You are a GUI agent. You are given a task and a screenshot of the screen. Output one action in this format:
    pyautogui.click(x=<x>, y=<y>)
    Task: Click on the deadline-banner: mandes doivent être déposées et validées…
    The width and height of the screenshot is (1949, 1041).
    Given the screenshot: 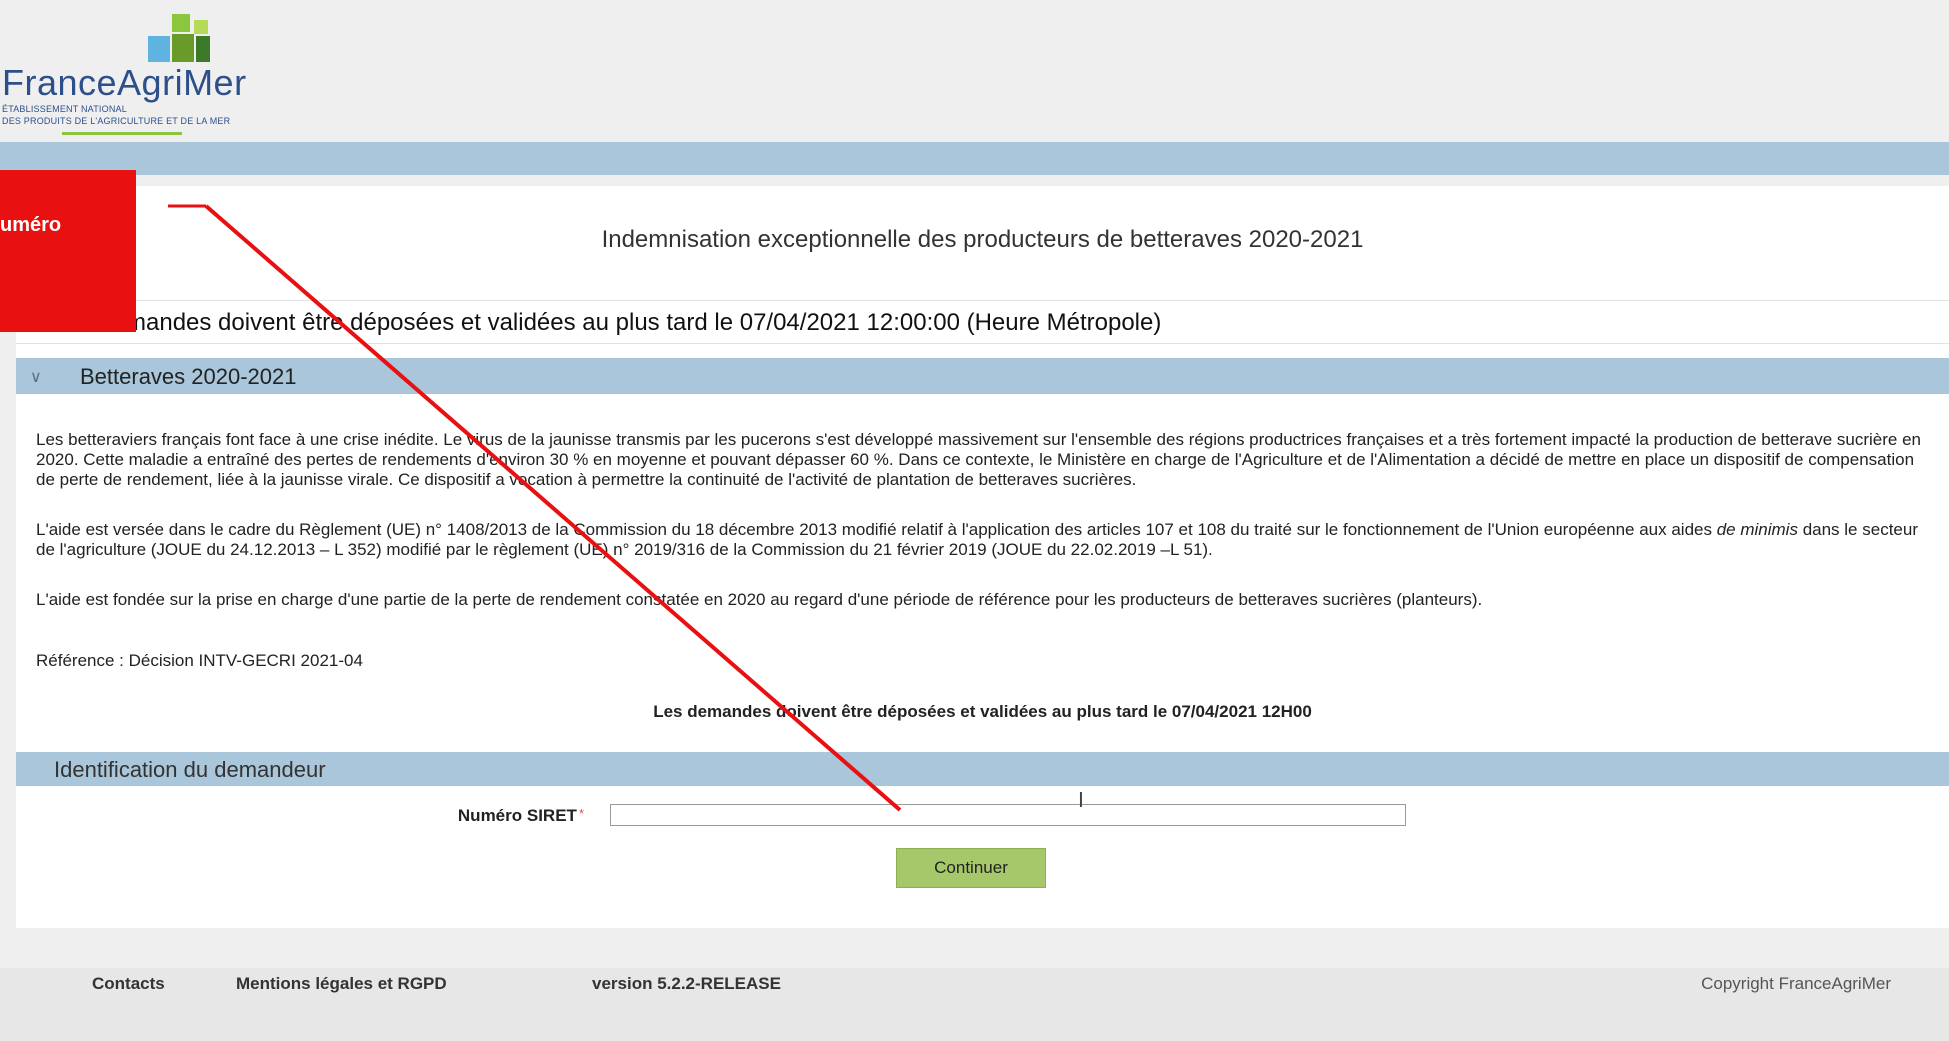 What is the action you would take?
    pyautogui.click(x=982, y=322)
    